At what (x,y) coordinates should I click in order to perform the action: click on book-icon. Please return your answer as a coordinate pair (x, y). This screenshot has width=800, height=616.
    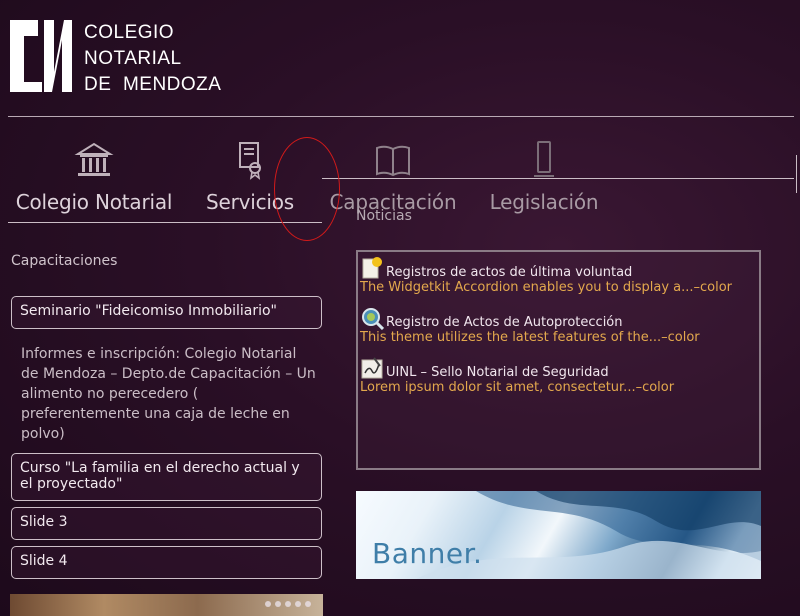
    Looking at the image, I should click on (393, 161).